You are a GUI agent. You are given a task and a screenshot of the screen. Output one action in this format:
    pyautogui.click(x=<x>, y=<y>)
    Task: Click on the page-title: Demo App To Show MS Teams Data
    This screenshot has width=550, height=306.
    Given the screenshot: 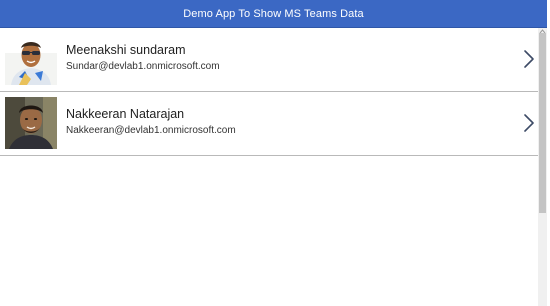 What is the action you would take?
    pyautogui.click(x=273, y=13)
    